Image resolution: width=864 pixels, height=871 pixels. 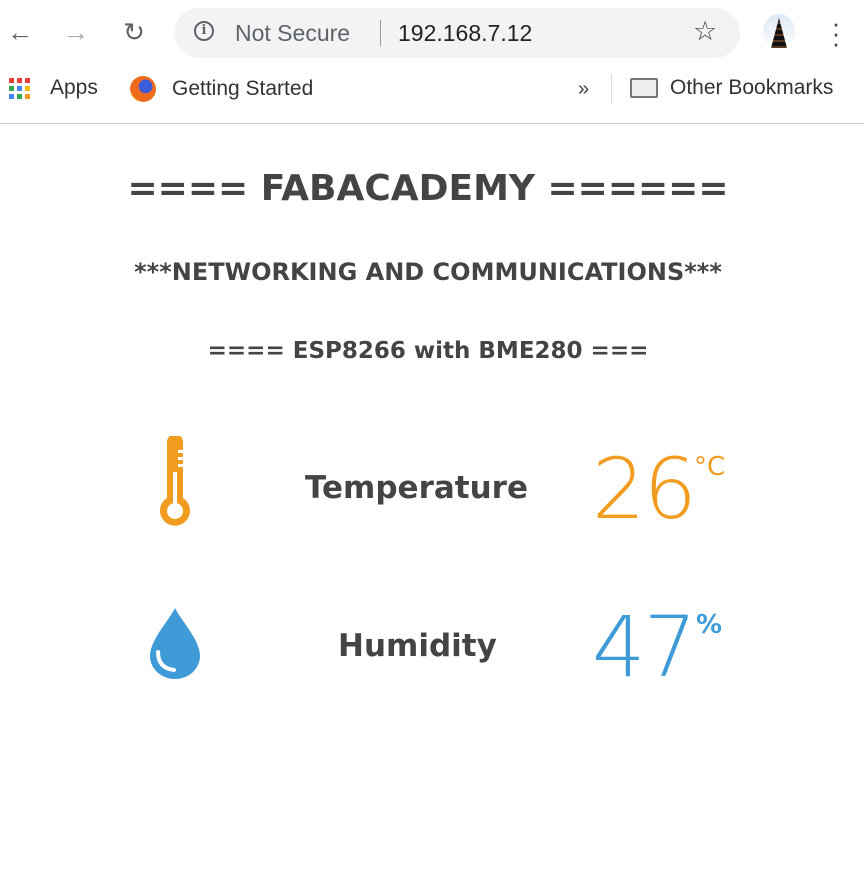 I want to click on humidity-unit: %, so click(x=709, y=625).